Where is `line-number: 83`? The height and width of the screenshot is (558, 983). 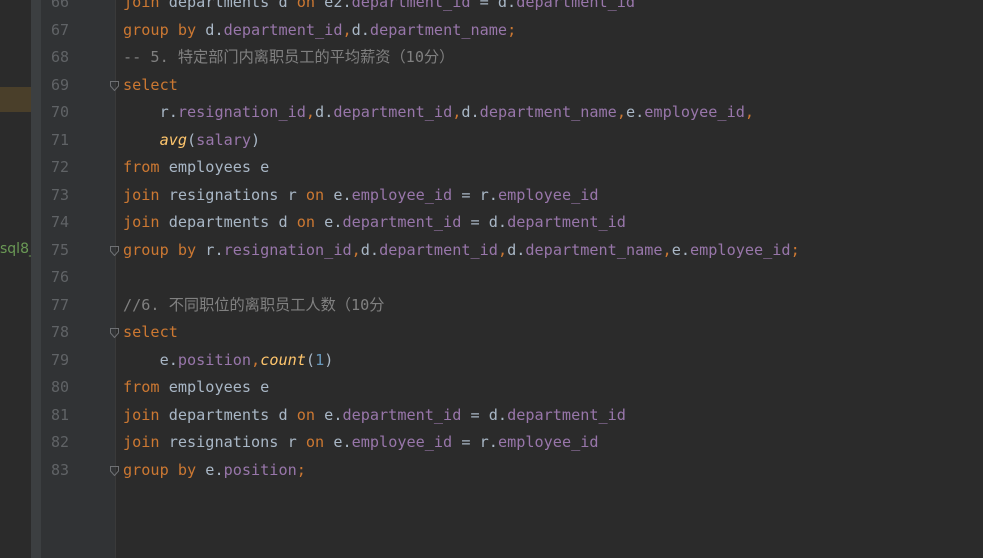 line-number: 83 is located at coordinates (59, 469).